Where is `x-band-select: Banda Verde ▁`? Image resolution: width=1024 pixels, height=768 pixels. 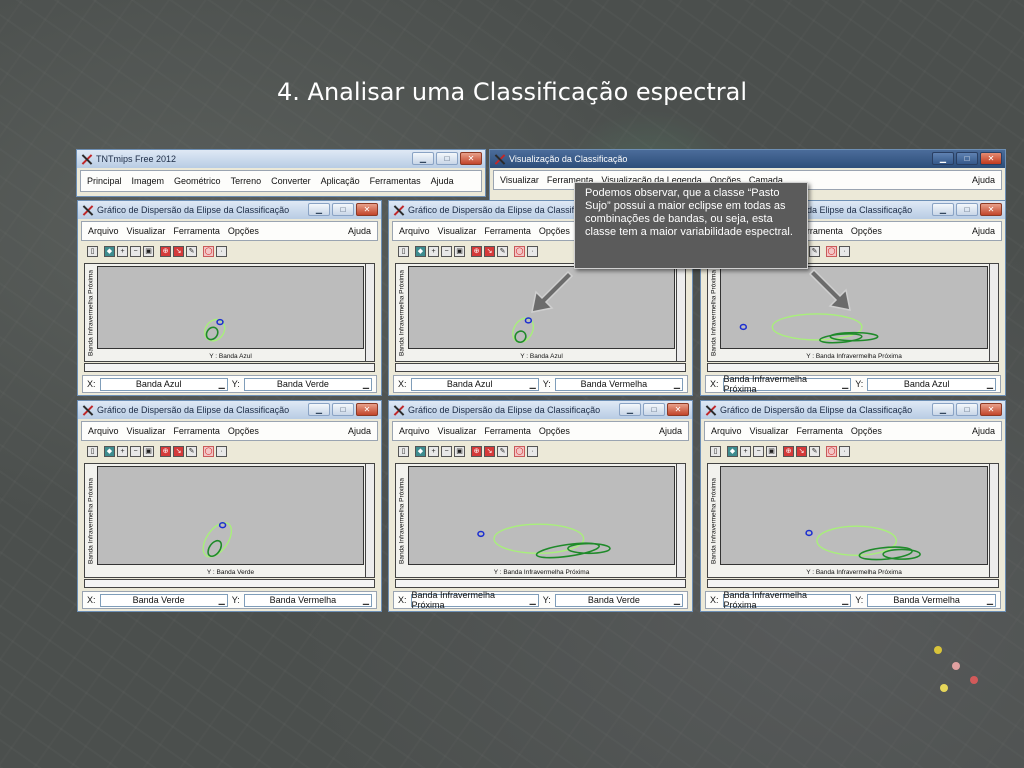
x-band-select: Banda Verde ▁ is located at coordinates (163, 600).